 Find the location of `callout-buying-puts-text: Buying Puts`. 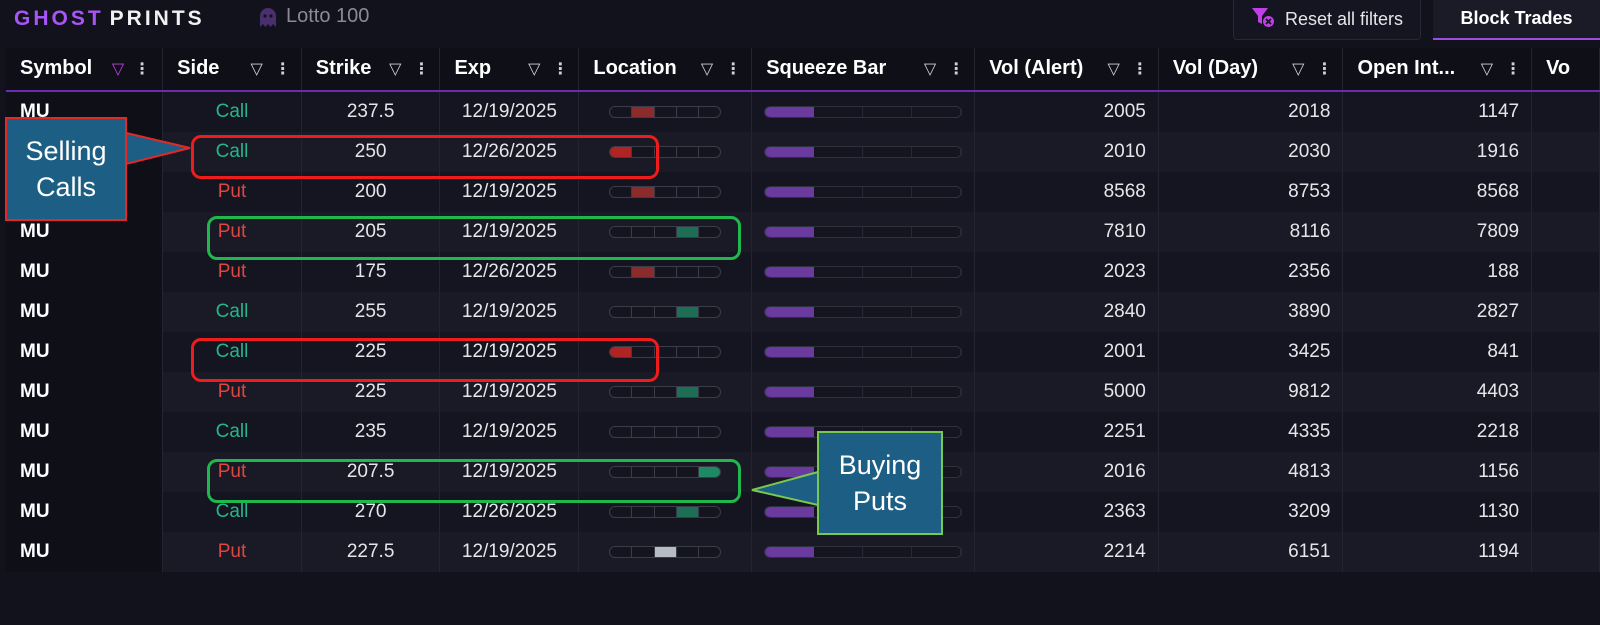

callout-buying-puts-text: Buying Puts is located at coordinates (880, 483).